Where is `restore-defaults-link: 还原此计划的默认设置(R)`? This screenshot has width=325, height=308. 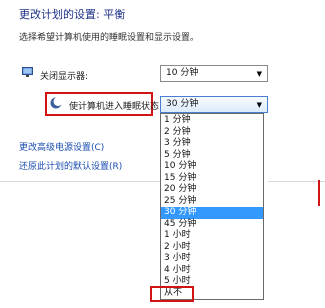 restore-defaults-link: 还原此计划的默认设置(R) is located at coordinates (70, 165).